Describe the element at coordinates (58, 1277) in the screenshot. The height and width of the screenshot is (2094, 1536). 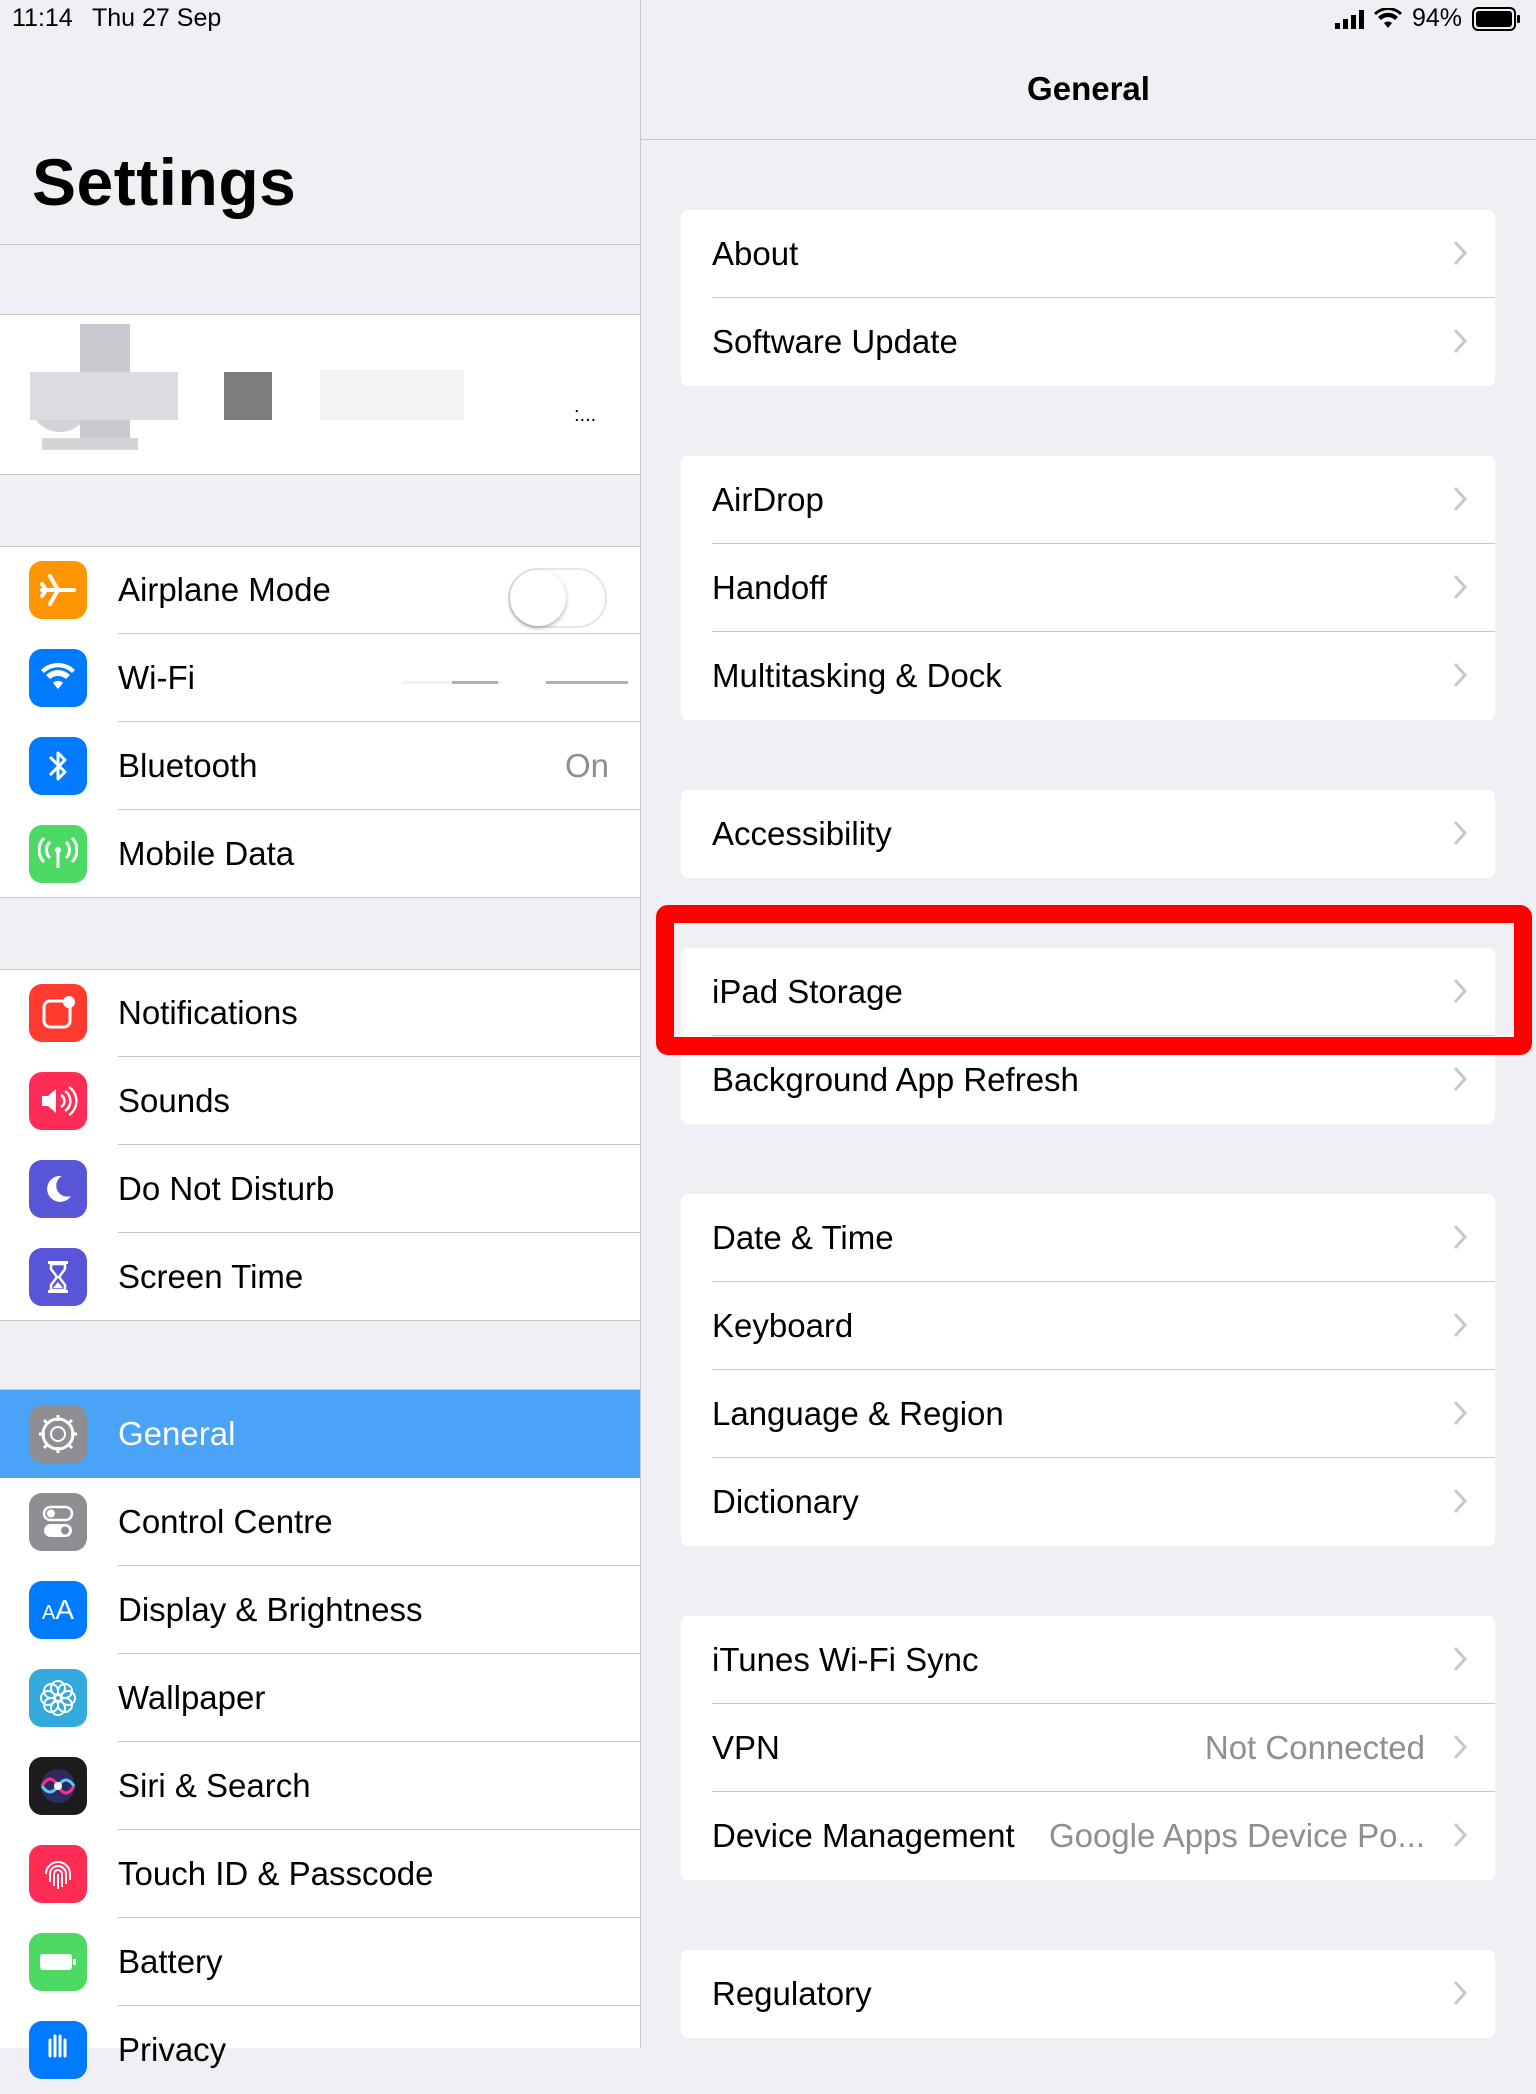
I see `hourglass-icon` at that location.